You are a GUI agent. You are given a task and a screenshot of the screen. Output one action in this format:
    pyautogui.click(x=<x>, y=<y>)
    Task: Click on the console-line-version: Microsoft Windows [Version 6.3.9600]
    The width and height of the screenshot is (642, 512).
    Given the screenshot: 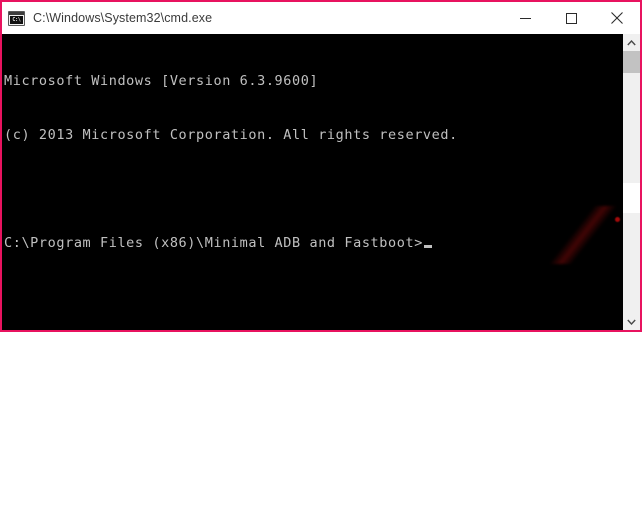 What is the action you would take?
    pyautogui.click(x=161, y=81)
    